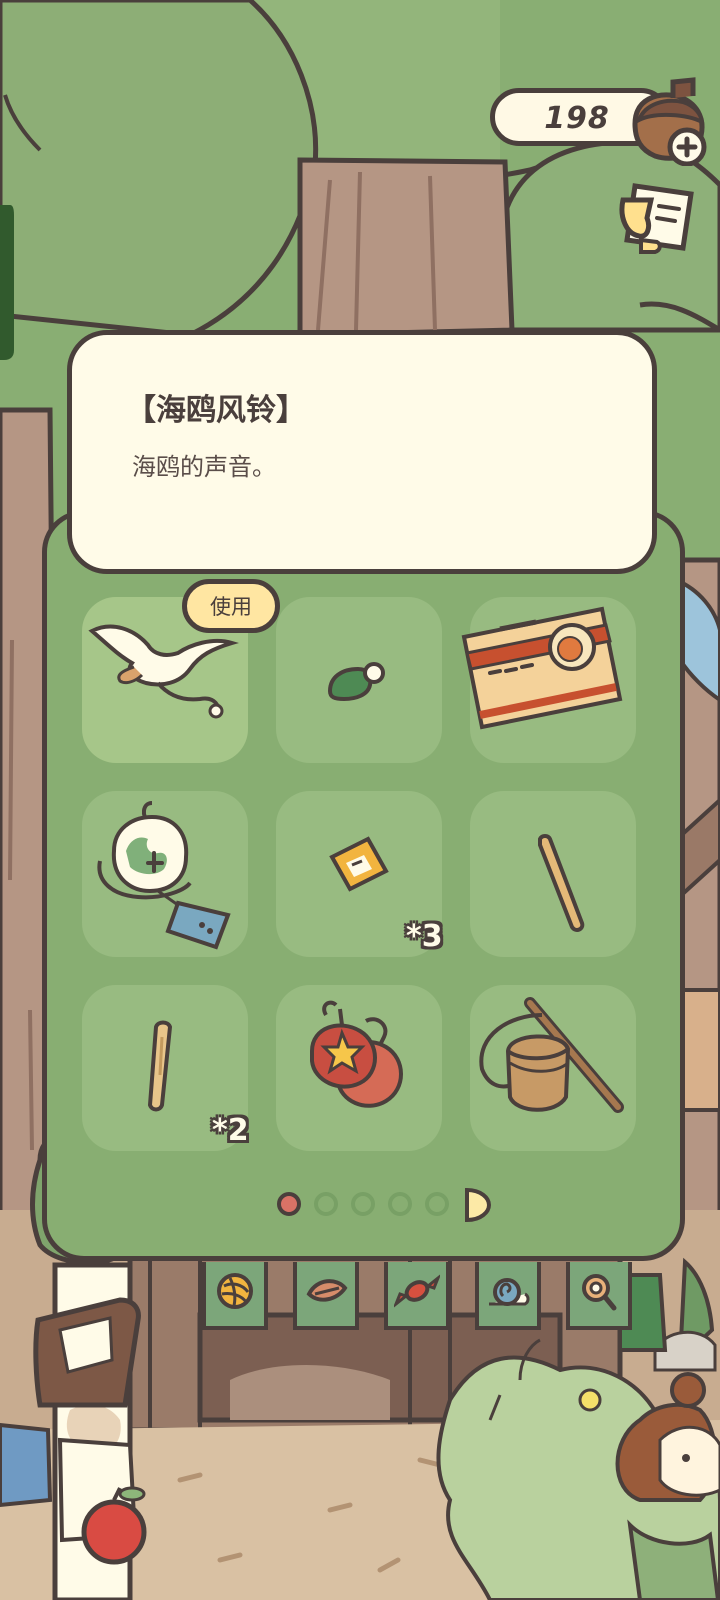  I want to click on item-count: *3, so click(424, 936).